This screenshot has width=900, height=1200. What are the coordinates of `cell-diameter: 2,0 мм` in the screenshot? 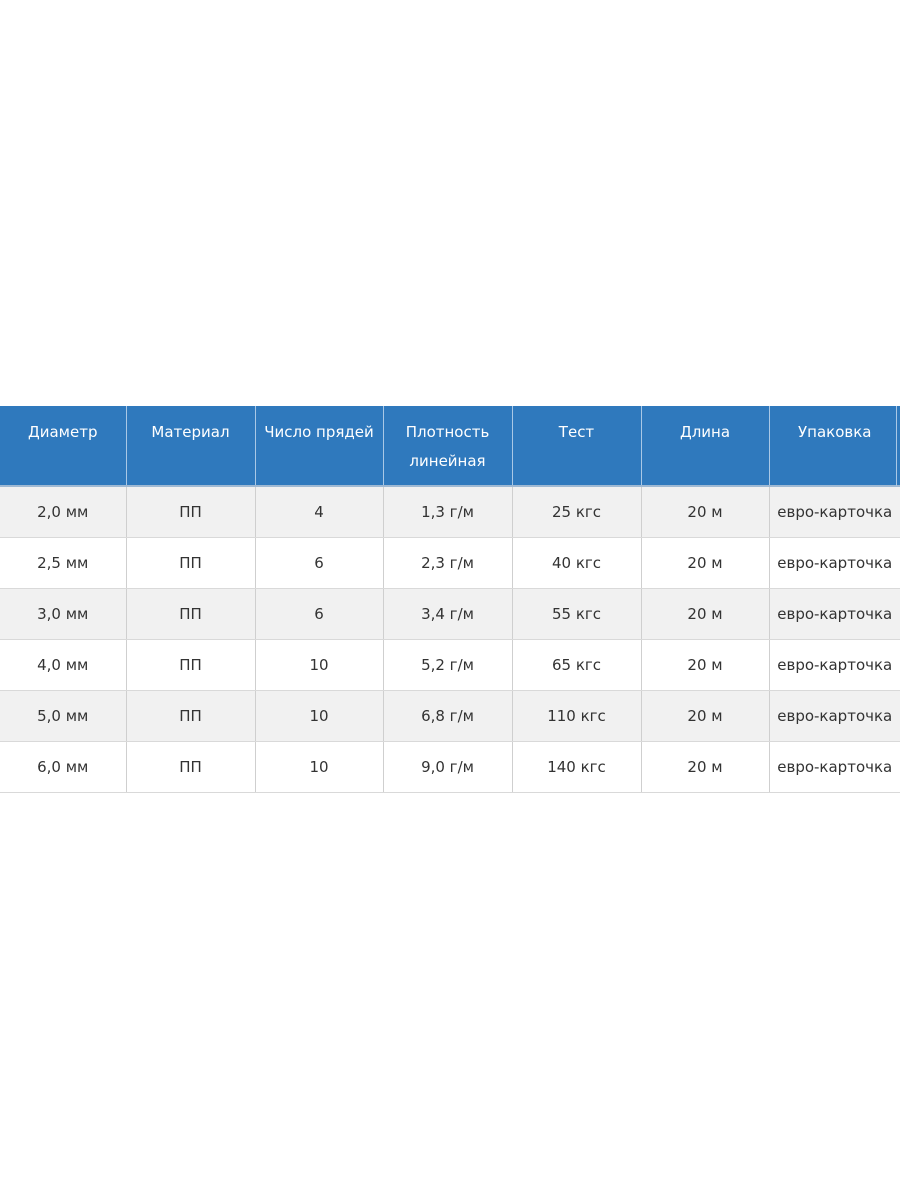 It's located at (63, 512).